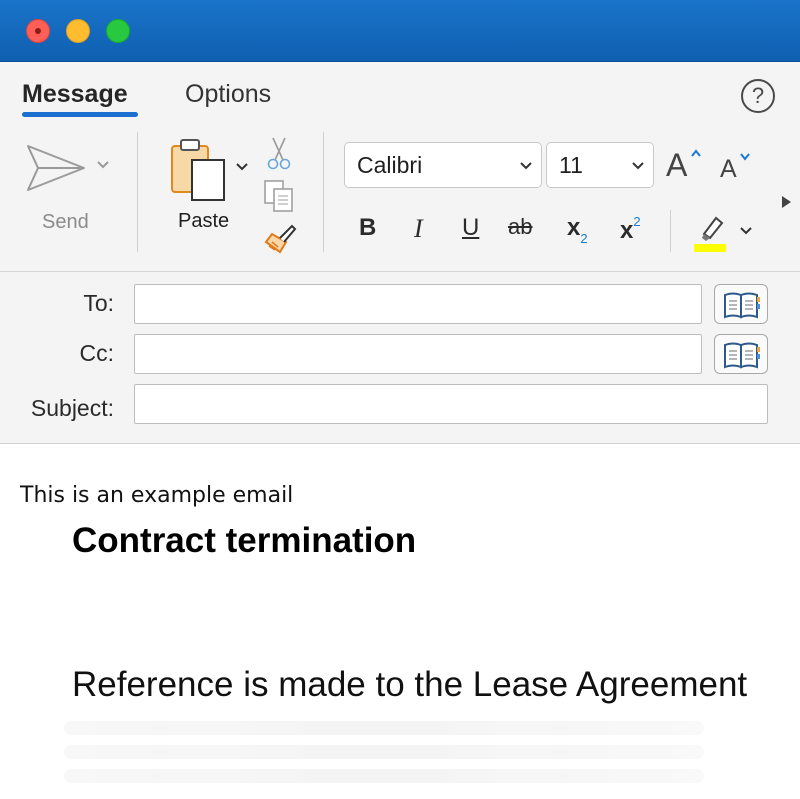  What do you see at coordinates (367, 228) in the screenshot?
I see `bold-button: B` at bounding box center [367, 228].